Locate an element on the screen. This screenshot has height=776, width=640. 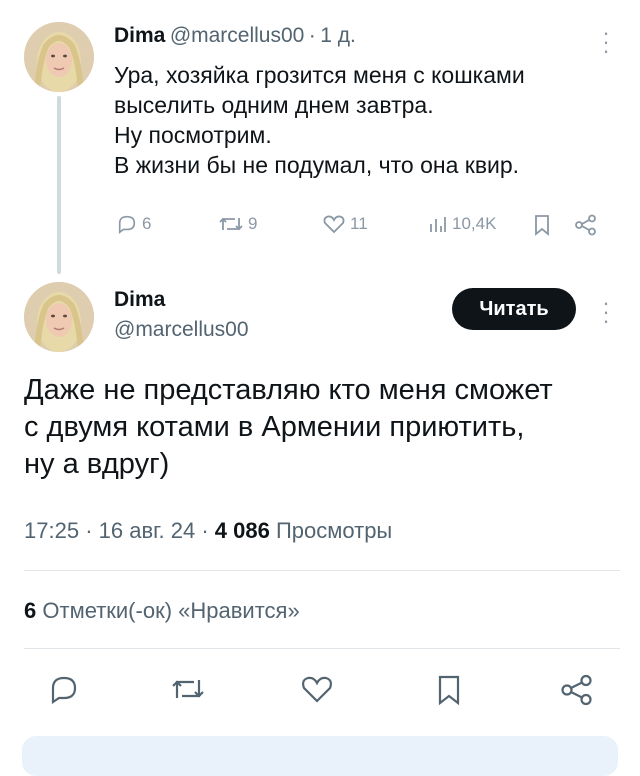
tweet-date: 16 авг. 24 is located at coordinates (147, 530).